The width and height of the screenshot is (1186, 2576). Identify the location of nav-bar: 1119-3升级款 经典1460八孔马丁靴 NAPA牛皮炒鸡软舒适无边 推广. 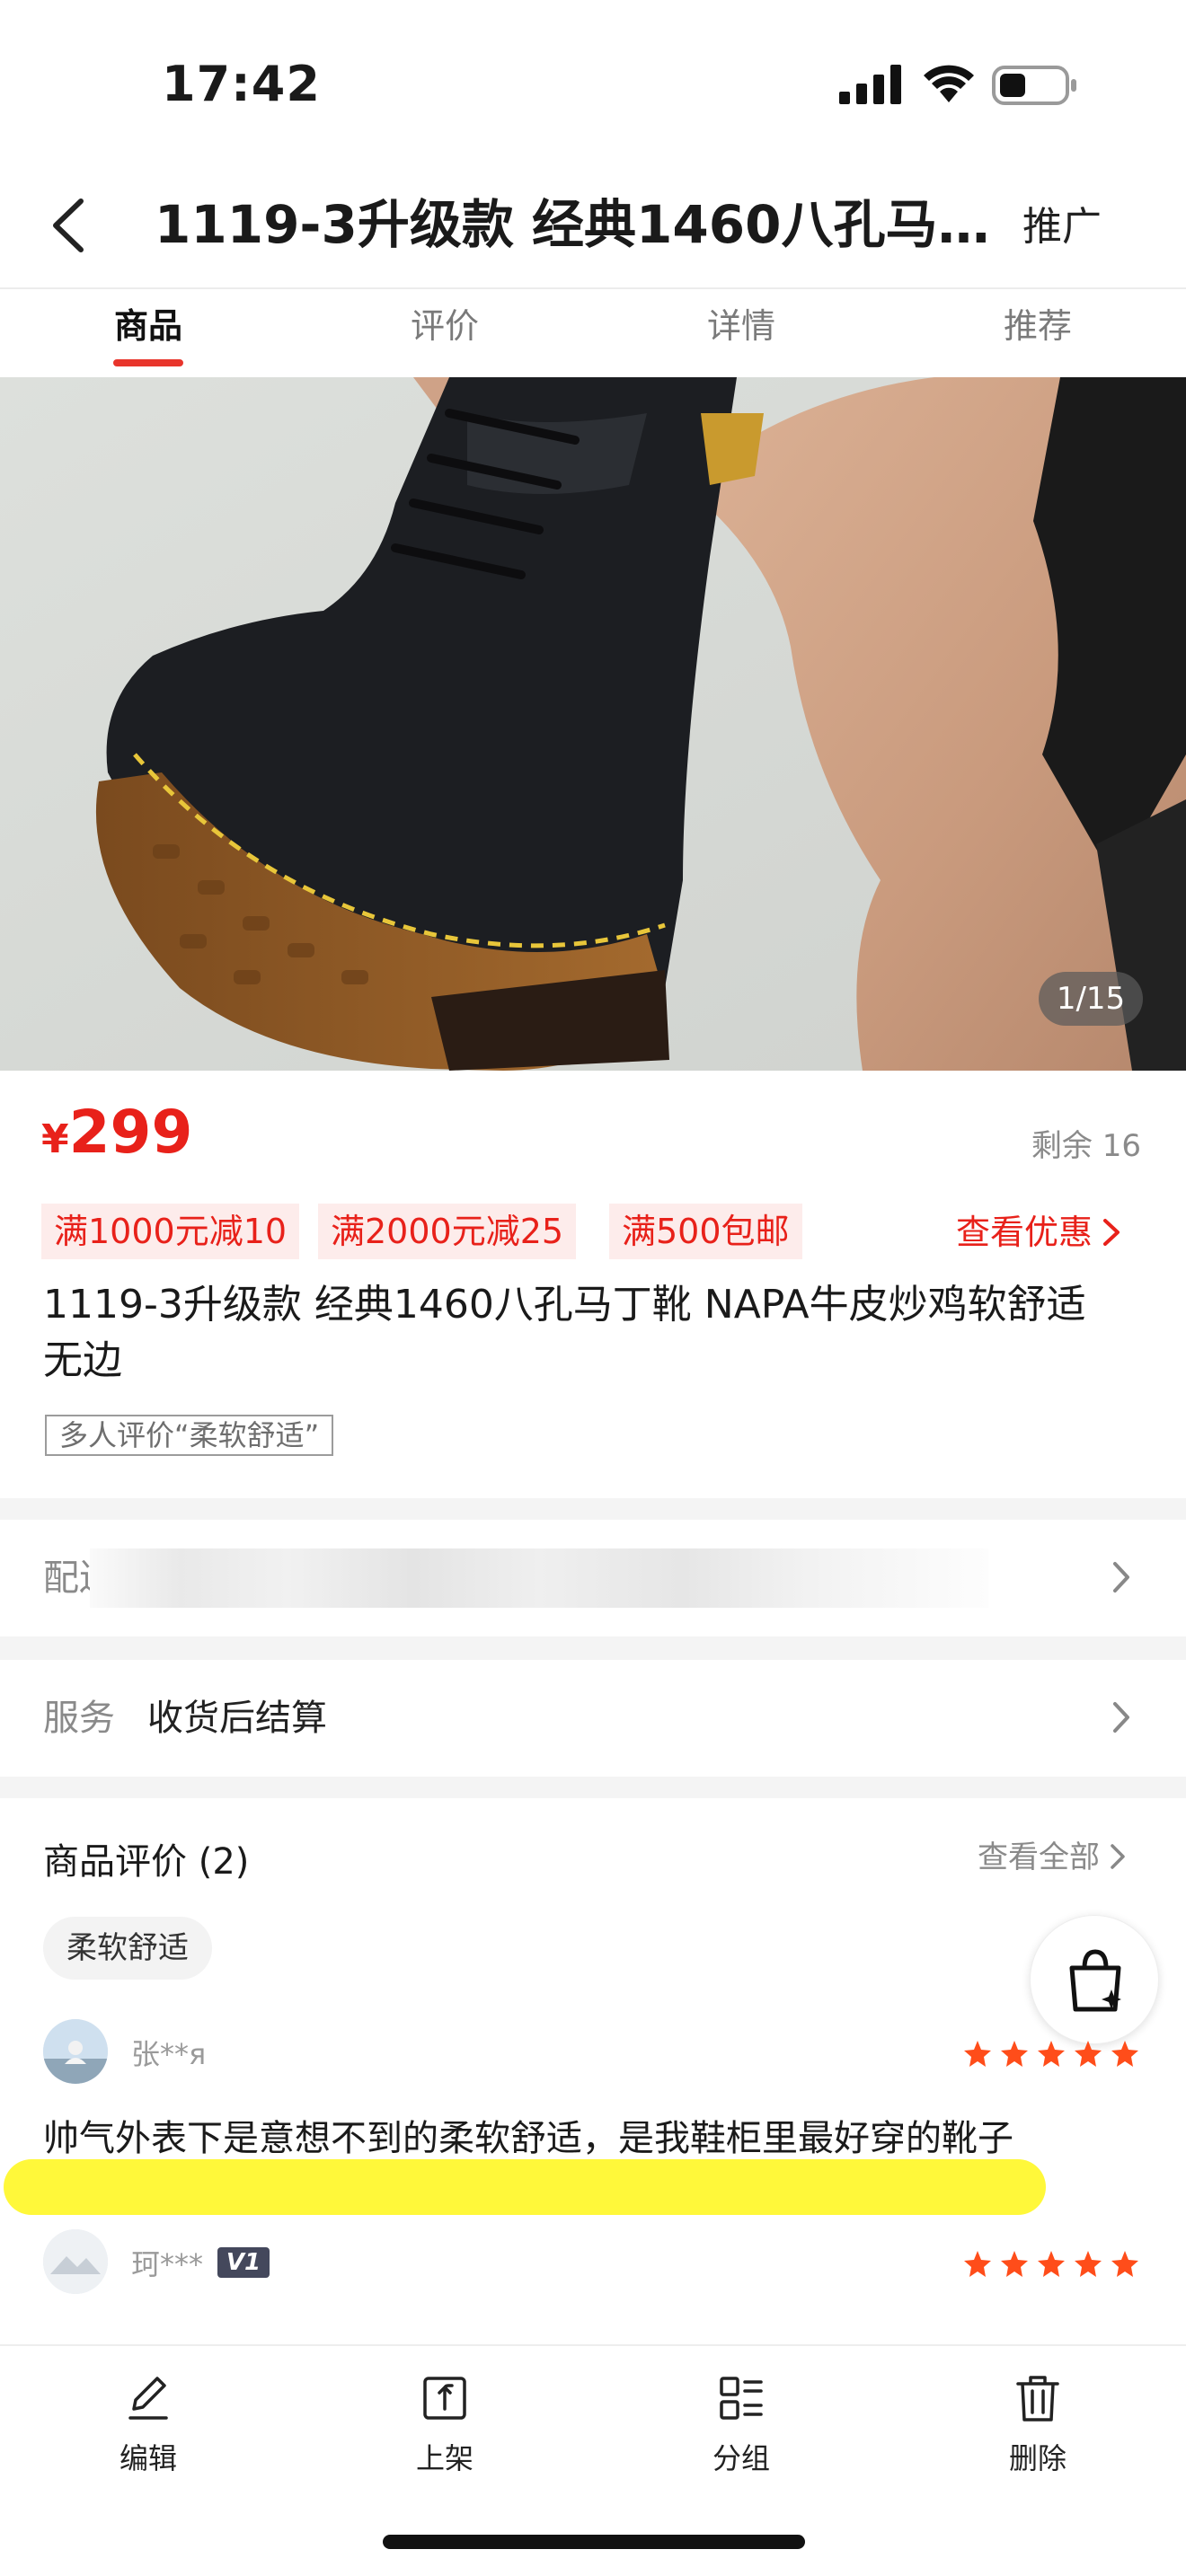
(593, 229).